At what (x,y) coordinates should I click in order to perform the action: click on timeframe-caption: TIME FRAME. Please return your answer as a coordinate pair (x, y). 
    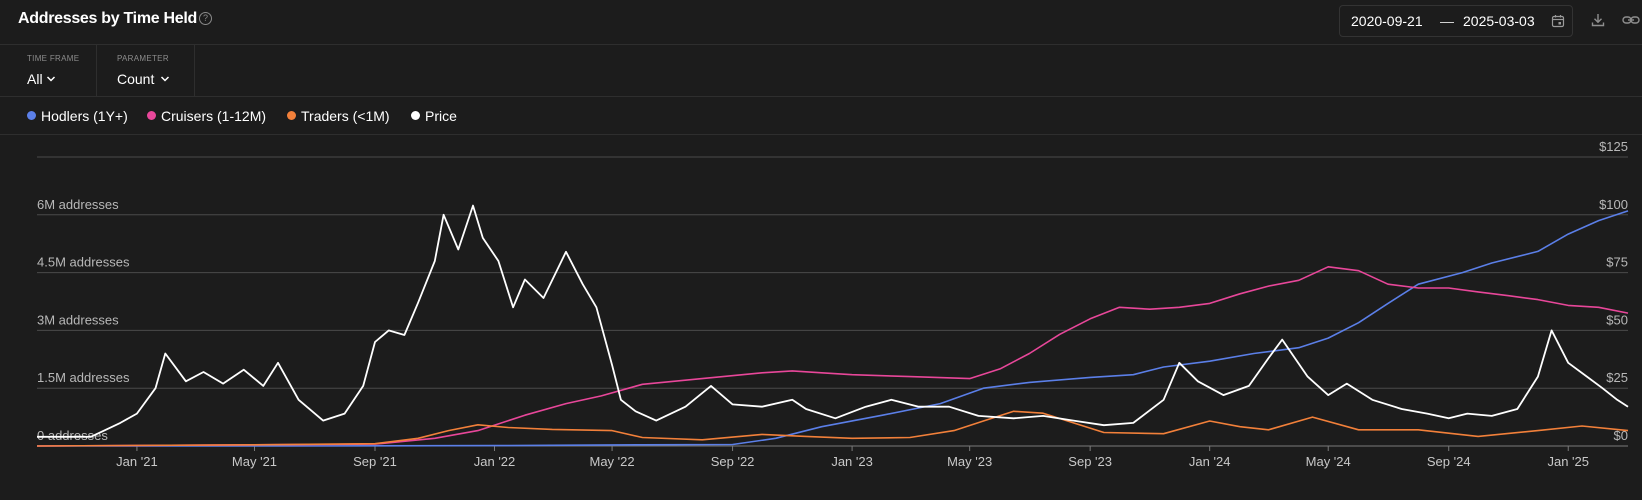
    Looking at the image, I should click on (53, 58).